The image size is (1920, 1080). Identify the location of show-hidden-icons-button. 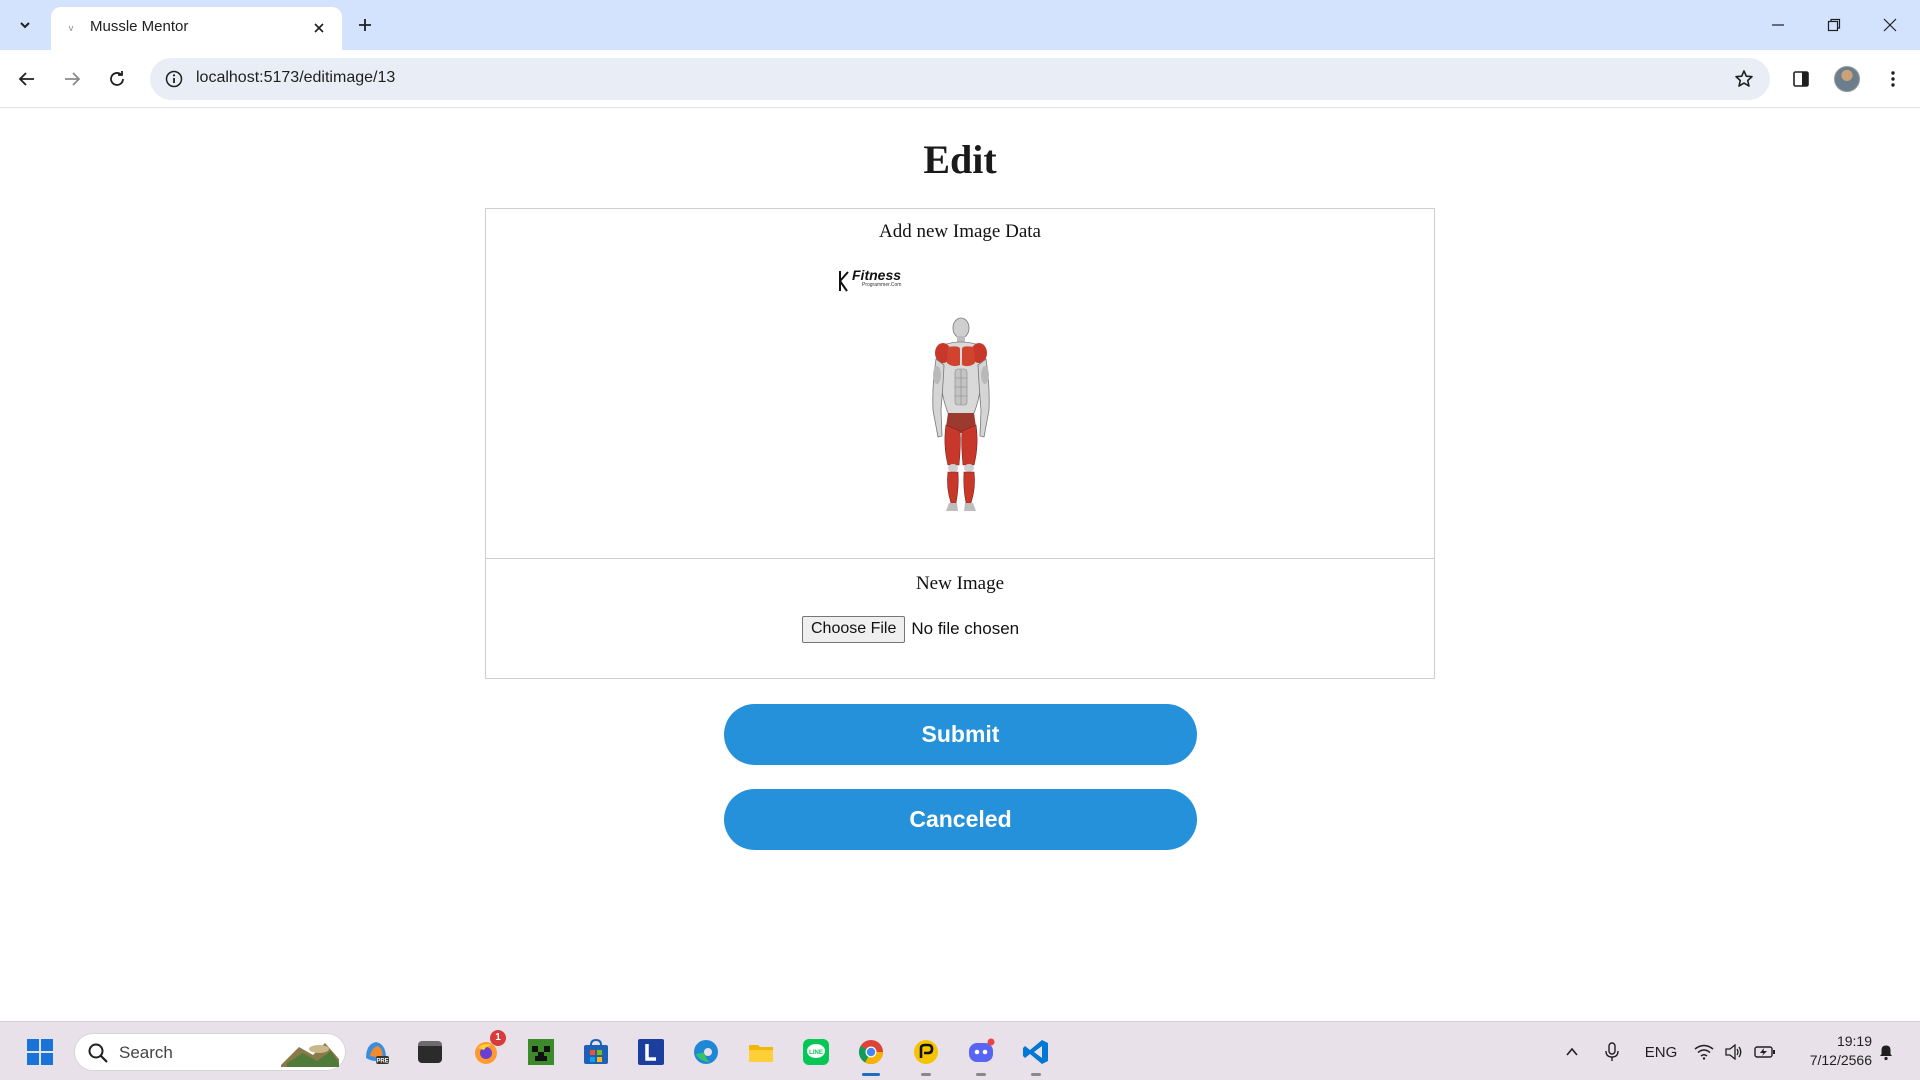
(1572, 1052).